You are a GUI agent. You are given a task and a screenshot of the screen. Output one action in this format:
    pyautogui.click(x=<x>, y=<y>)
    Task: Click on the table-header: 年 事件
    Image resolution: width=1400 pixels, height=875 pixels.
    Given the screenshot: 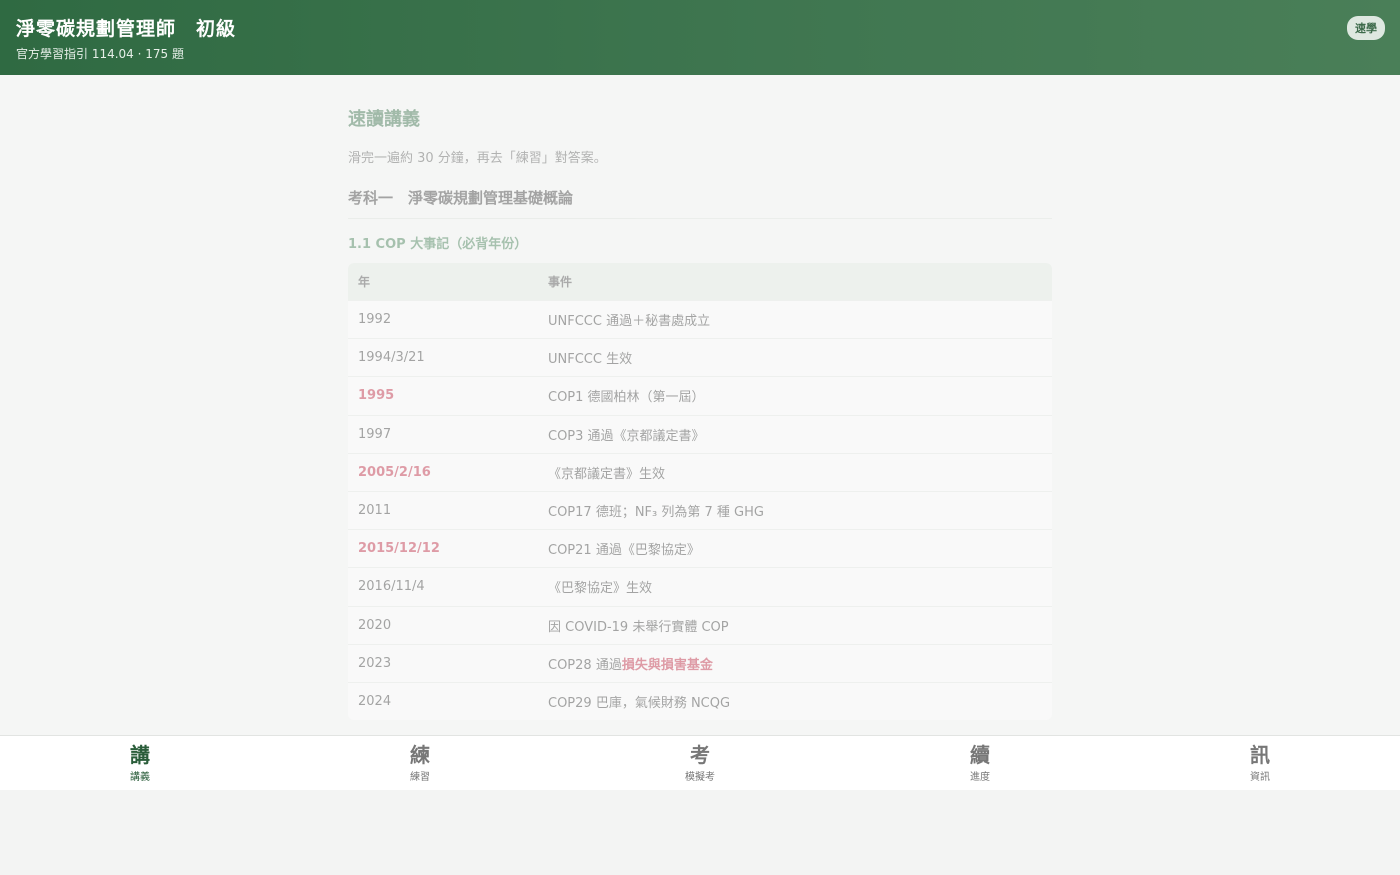 What is the action you would take?
    pyautogui.click(x=700, y=281)
    